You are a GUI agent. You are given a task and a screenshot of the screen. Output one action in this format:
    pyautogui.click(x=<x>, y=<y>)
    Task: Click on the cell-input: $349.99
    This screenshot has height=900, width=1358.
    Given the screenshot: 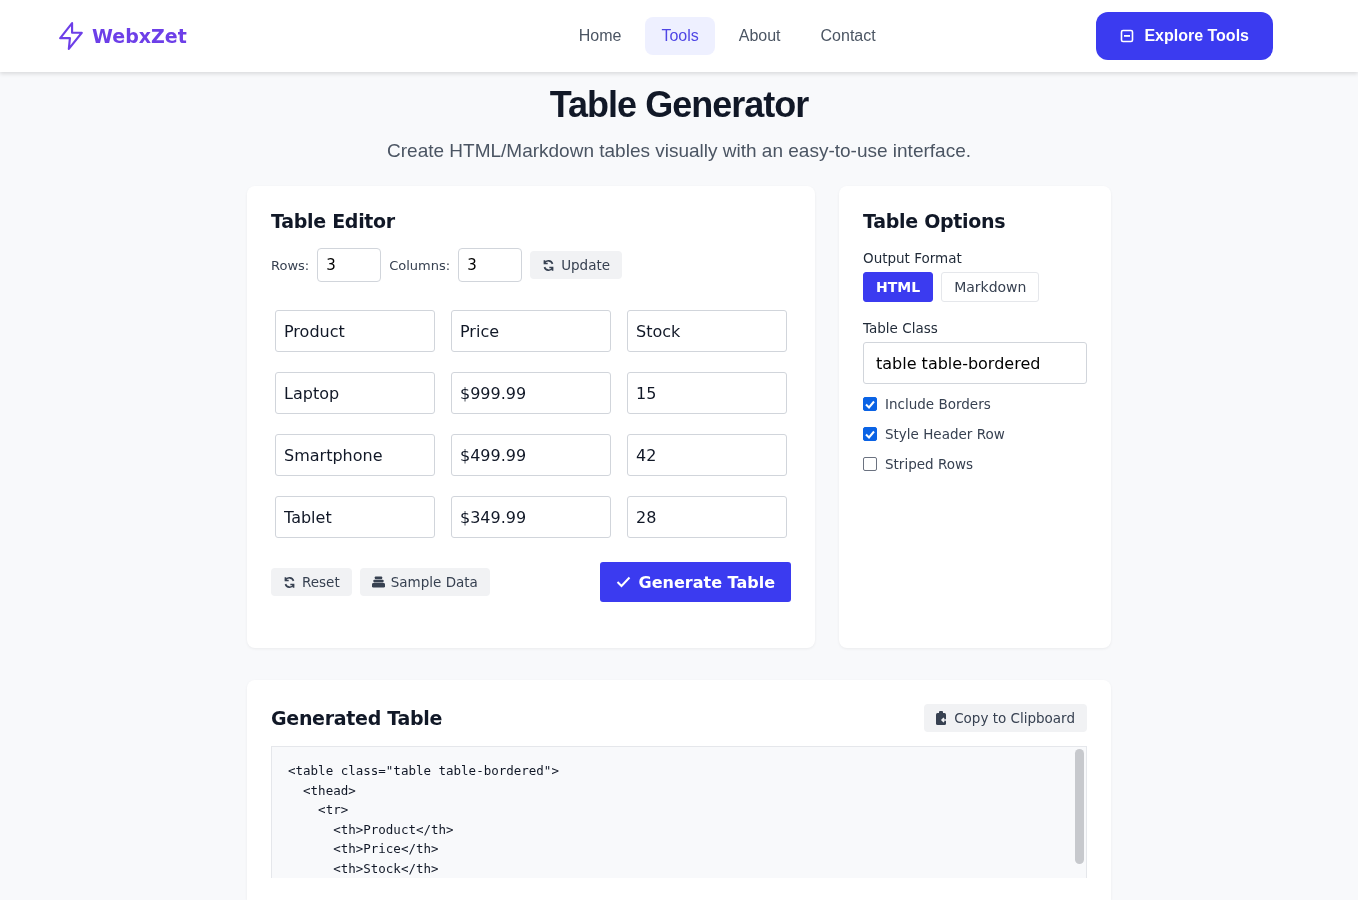 What is the action you would take?
    pyautogui.click(x=531, y=517)
    